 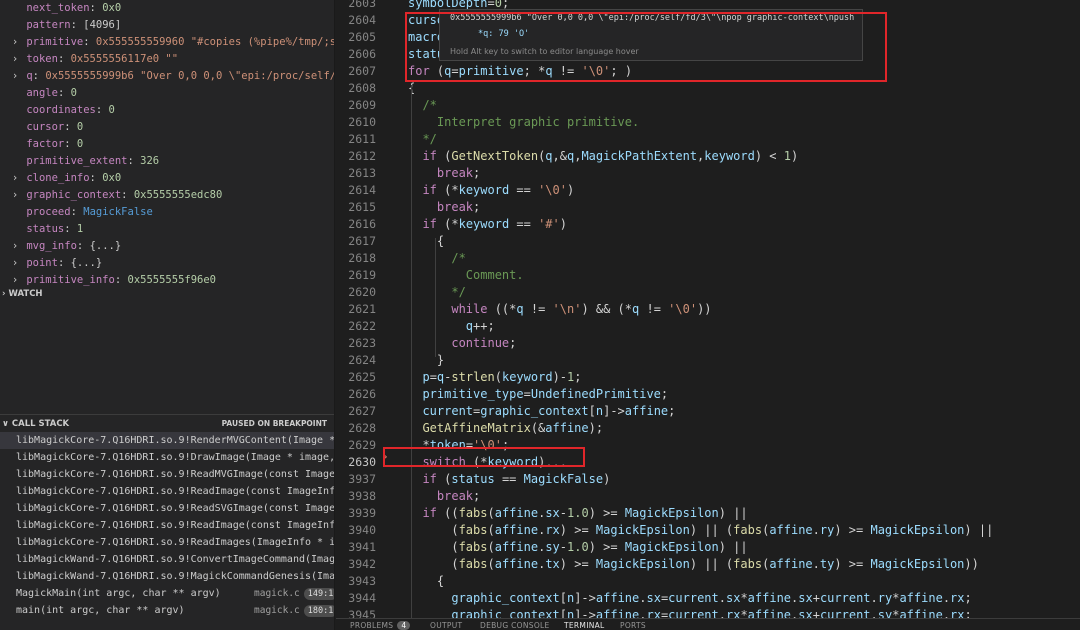 I want to click on variable-row: › point: {...}, so click(x=167, y=263).